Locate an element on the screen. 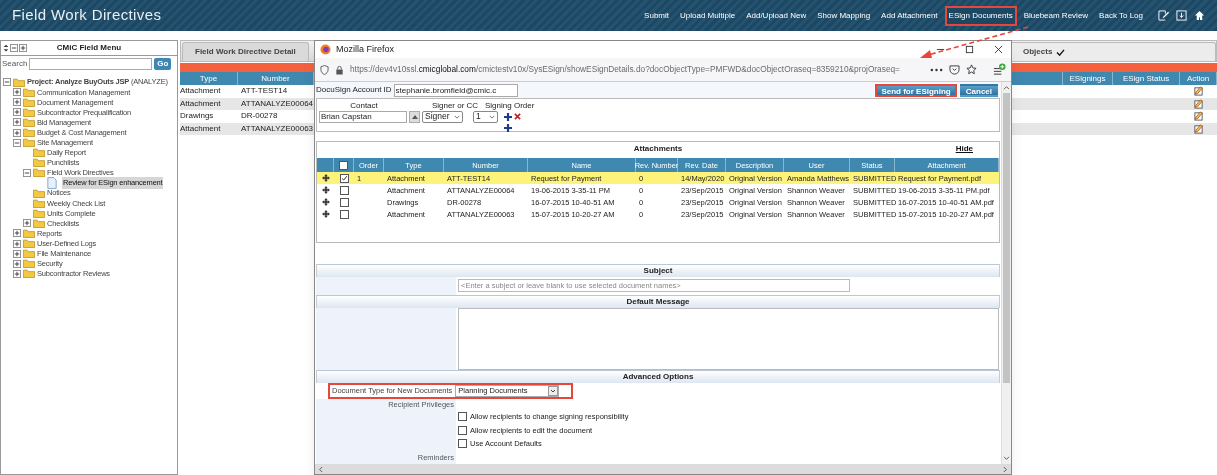 This screenshot has width=1217, height=475. window-title: Mozilla Firefox is located at coordinates (365, 49).